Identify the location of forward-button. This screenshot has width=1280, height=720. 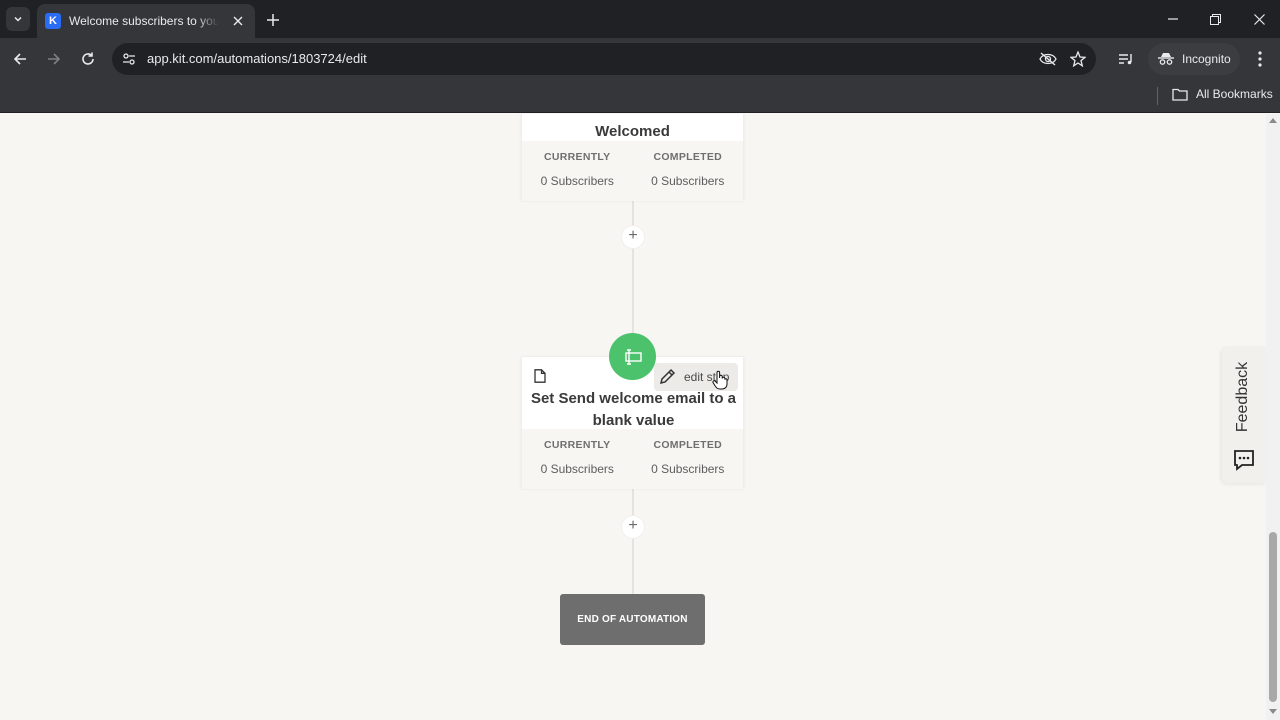
(54, 59).